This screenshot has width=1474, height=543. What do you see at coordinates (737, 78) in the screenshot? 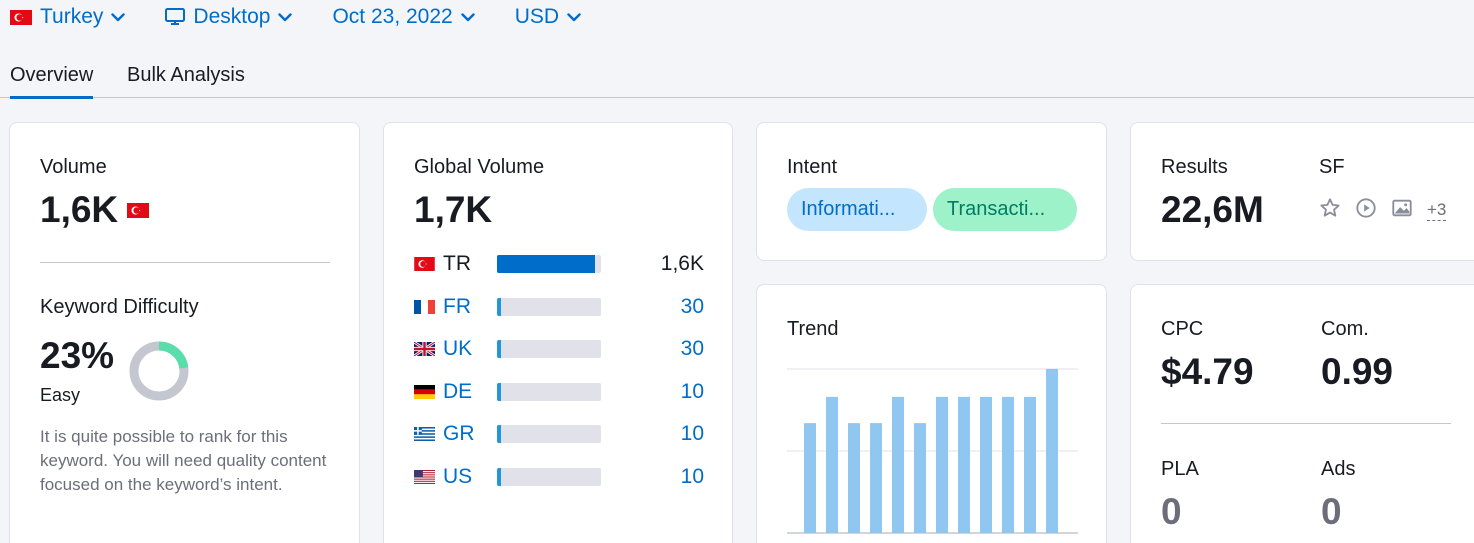
I see `tab-bar: Overview Bulk Analysis` at bounding box center [737, 78].